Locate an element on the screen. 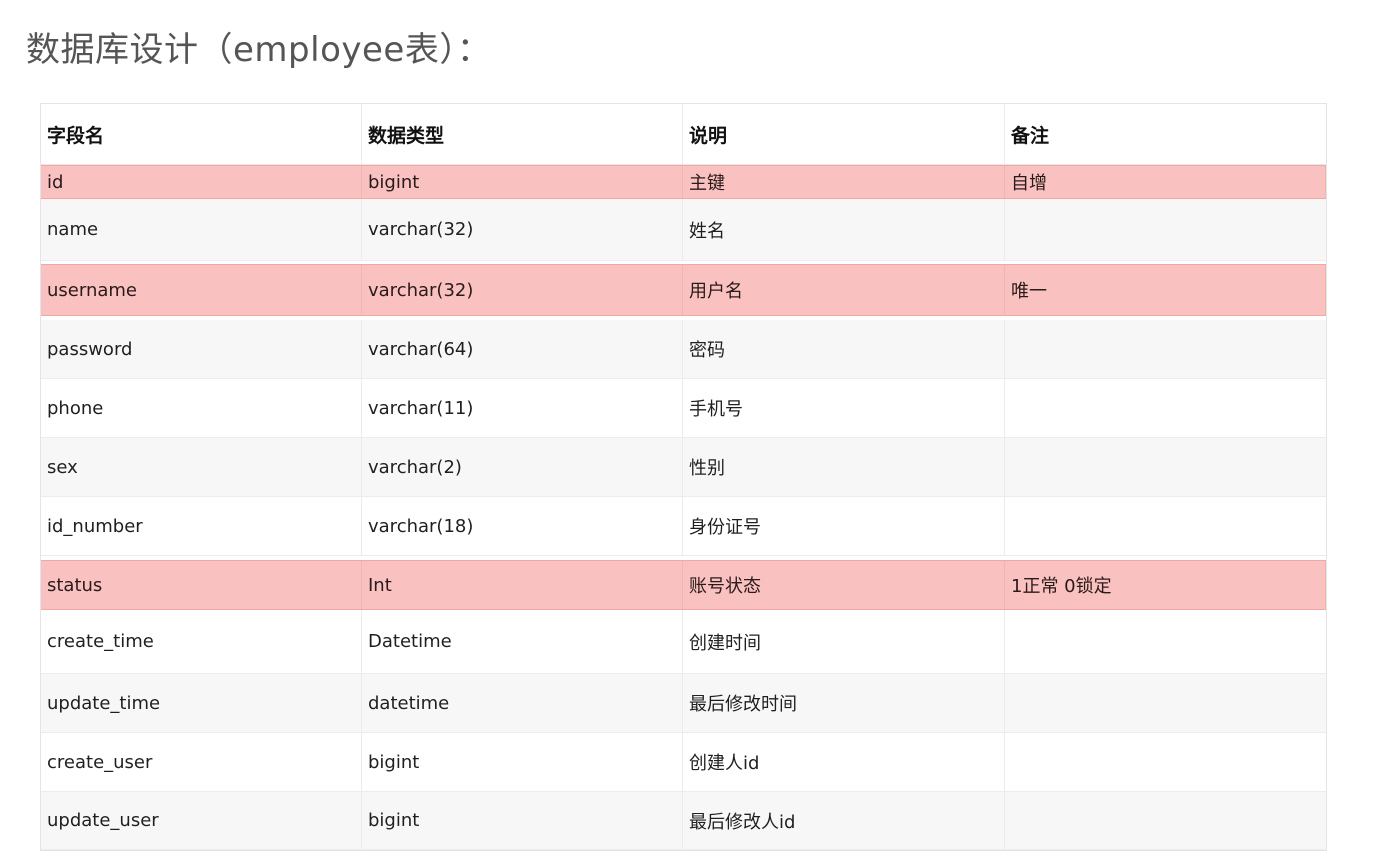 This screenshot has width=1379, height=856. cell-desc: 密码 is located at coordinates (844, 349).